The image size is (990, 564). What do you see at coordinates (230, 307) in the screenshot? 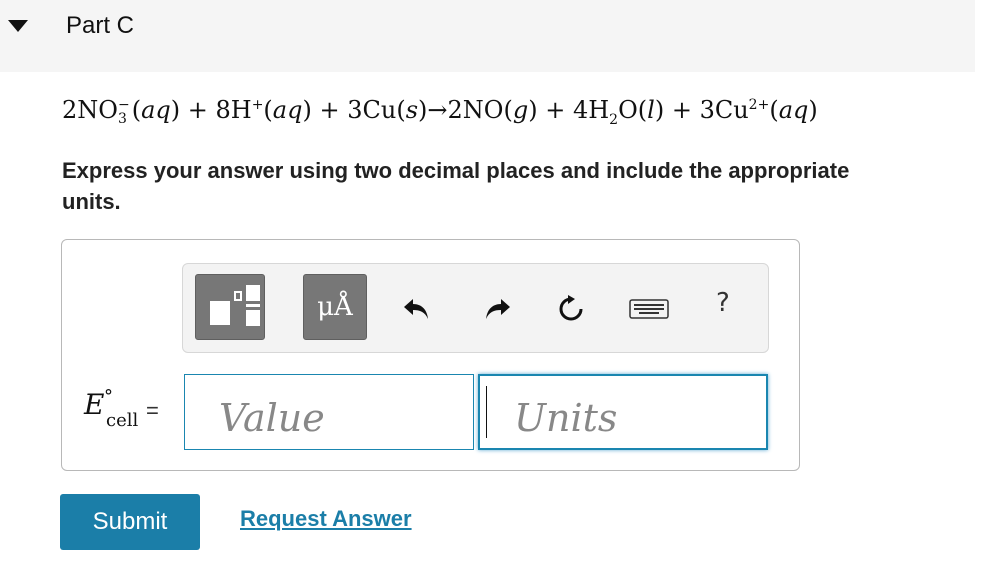
I see `templates-icon` at bounding box center [230, 307].